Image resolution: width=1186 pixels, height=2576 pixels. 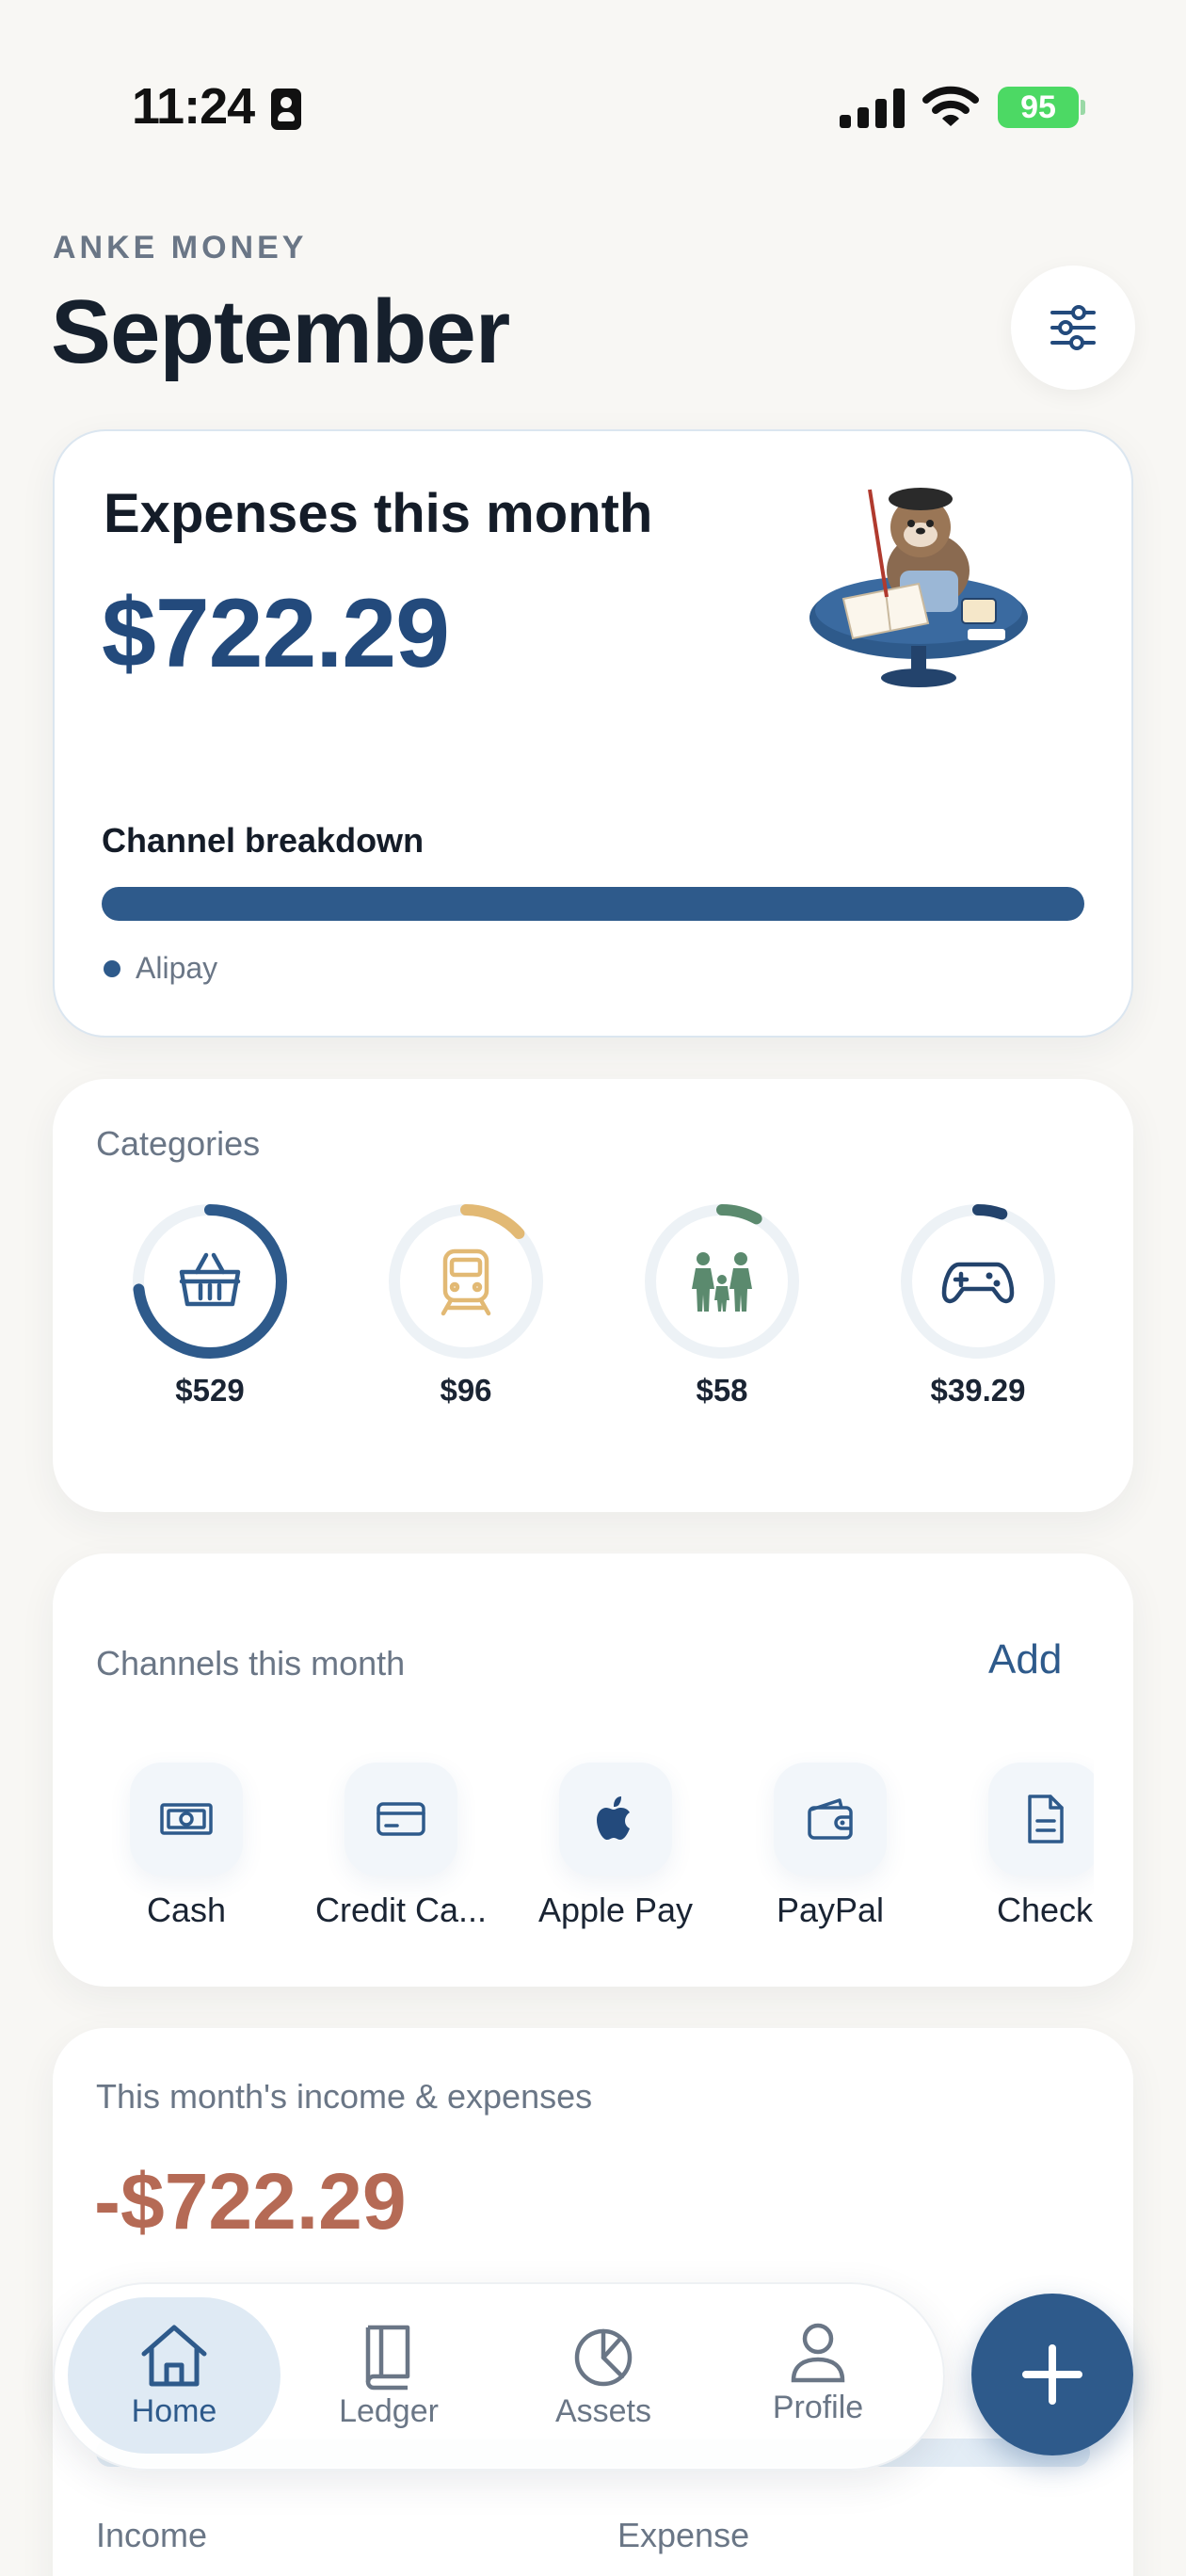 What do you see at coordinates (950, 106) in the screenshot?
I see `wifi-icon` at bounding box center [950, 106].